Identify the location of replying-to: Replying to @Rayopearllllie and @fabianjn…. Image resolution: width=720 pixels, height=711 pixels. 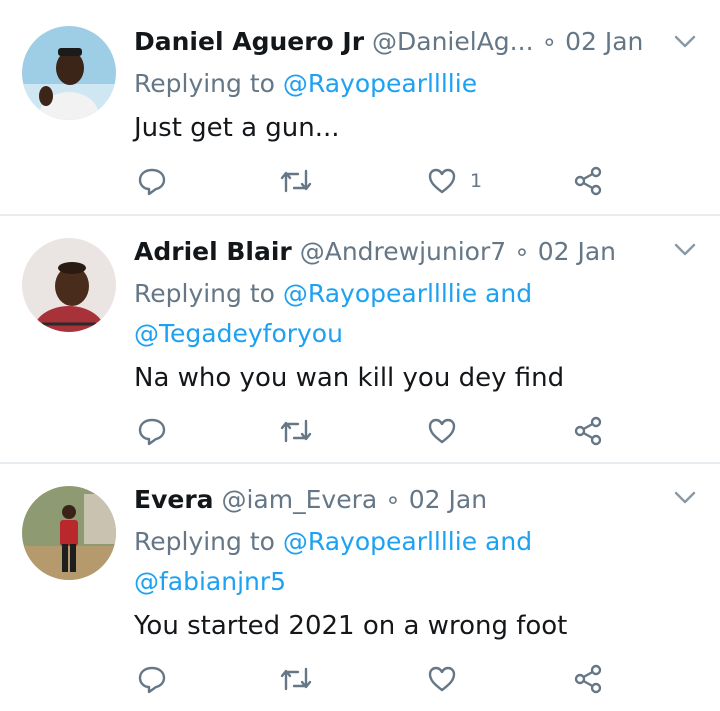
(407, 562).